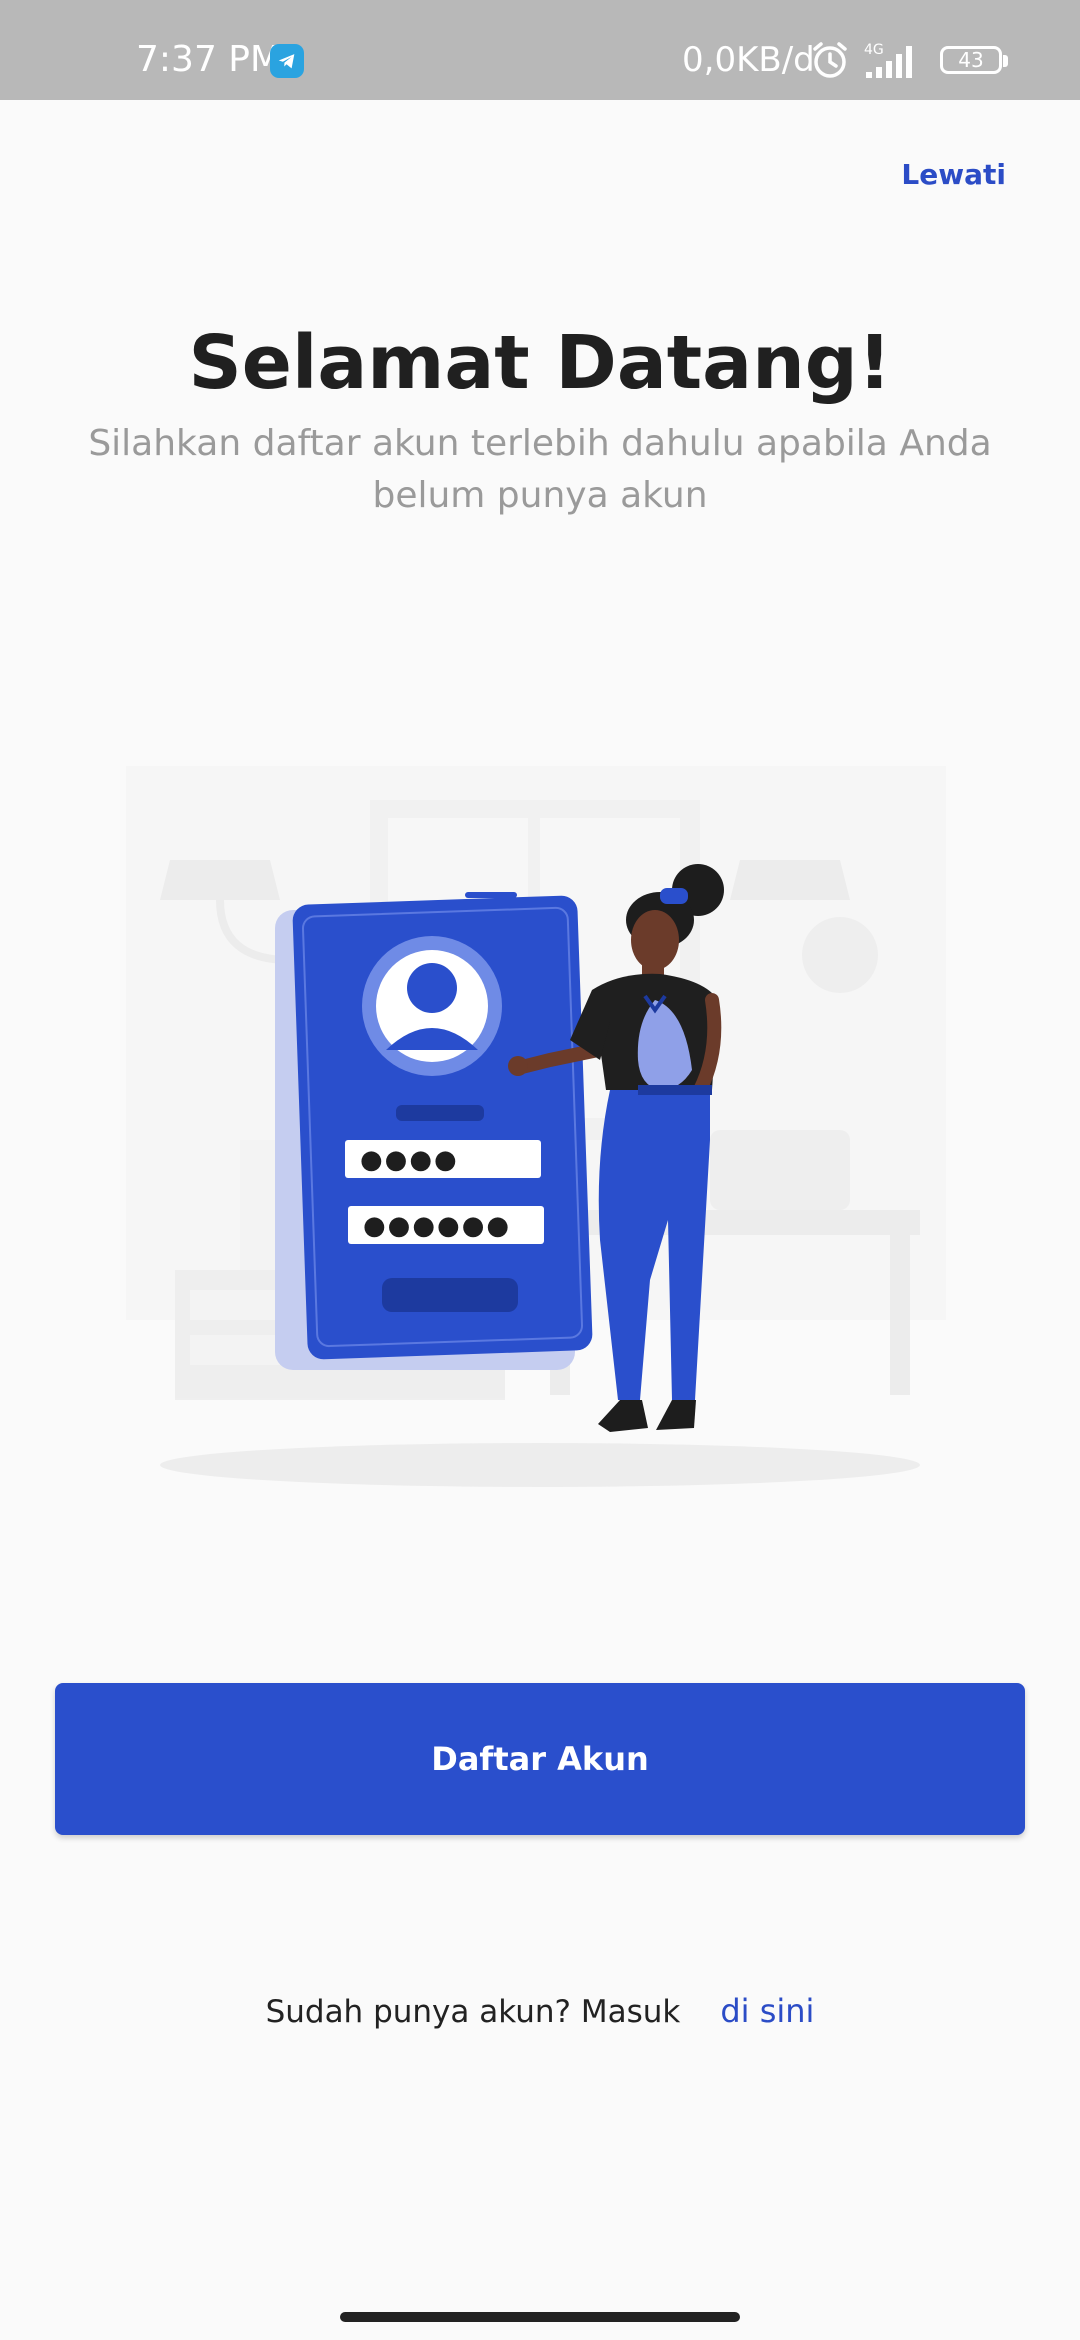  What do you see at coordinates (409, 1160) in the screenshot?
I see `password-dots-1: ●●●●` at bounding box center [409, 1160].